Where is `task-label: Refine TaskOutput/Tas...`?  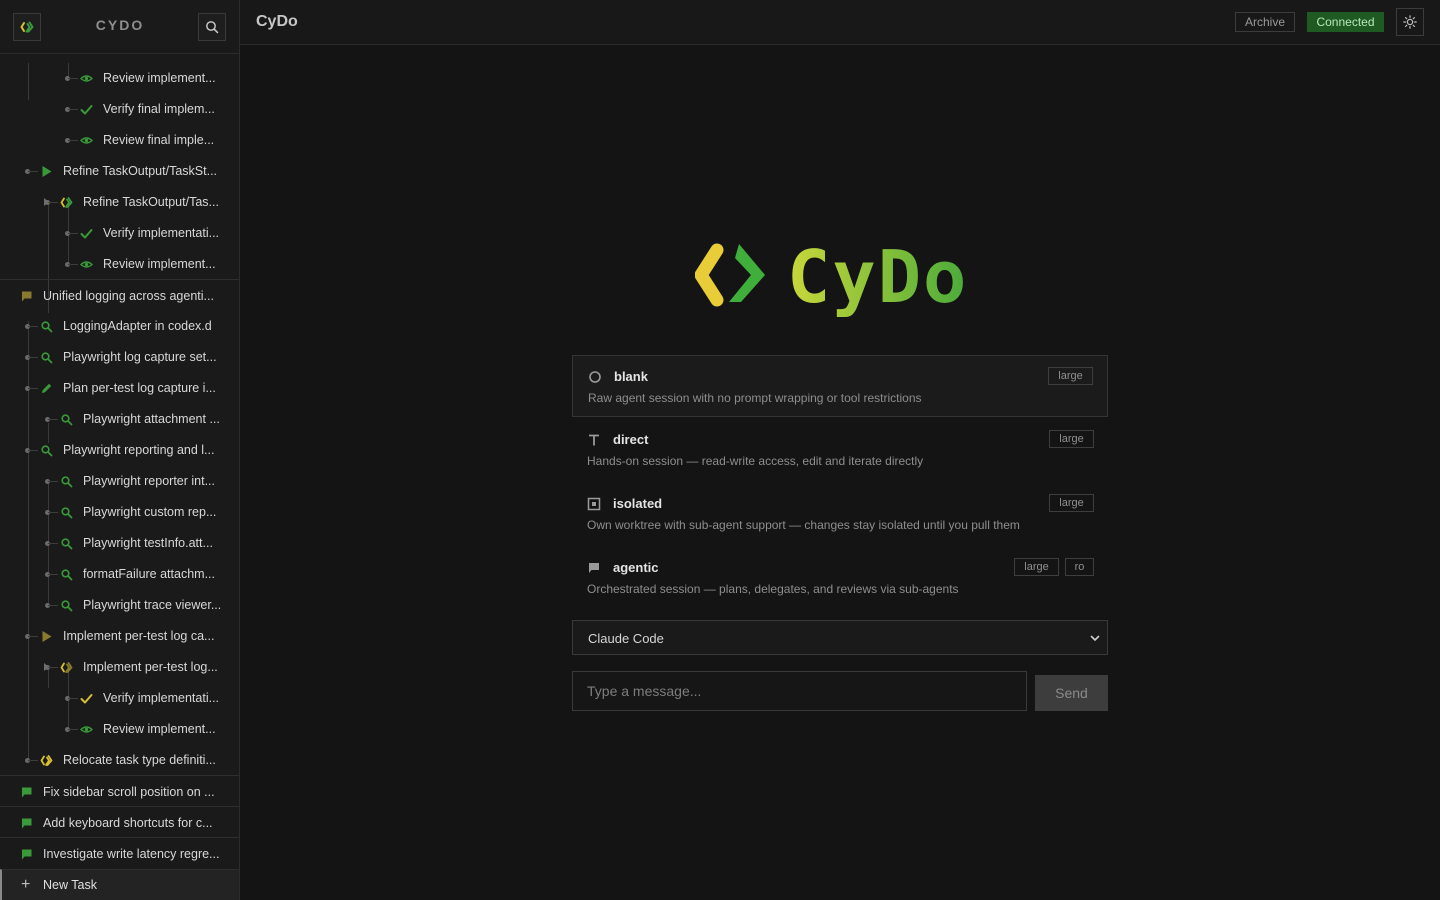
task-label: Refine TaskOutput/Tas... is located at coordinates (151, 202).